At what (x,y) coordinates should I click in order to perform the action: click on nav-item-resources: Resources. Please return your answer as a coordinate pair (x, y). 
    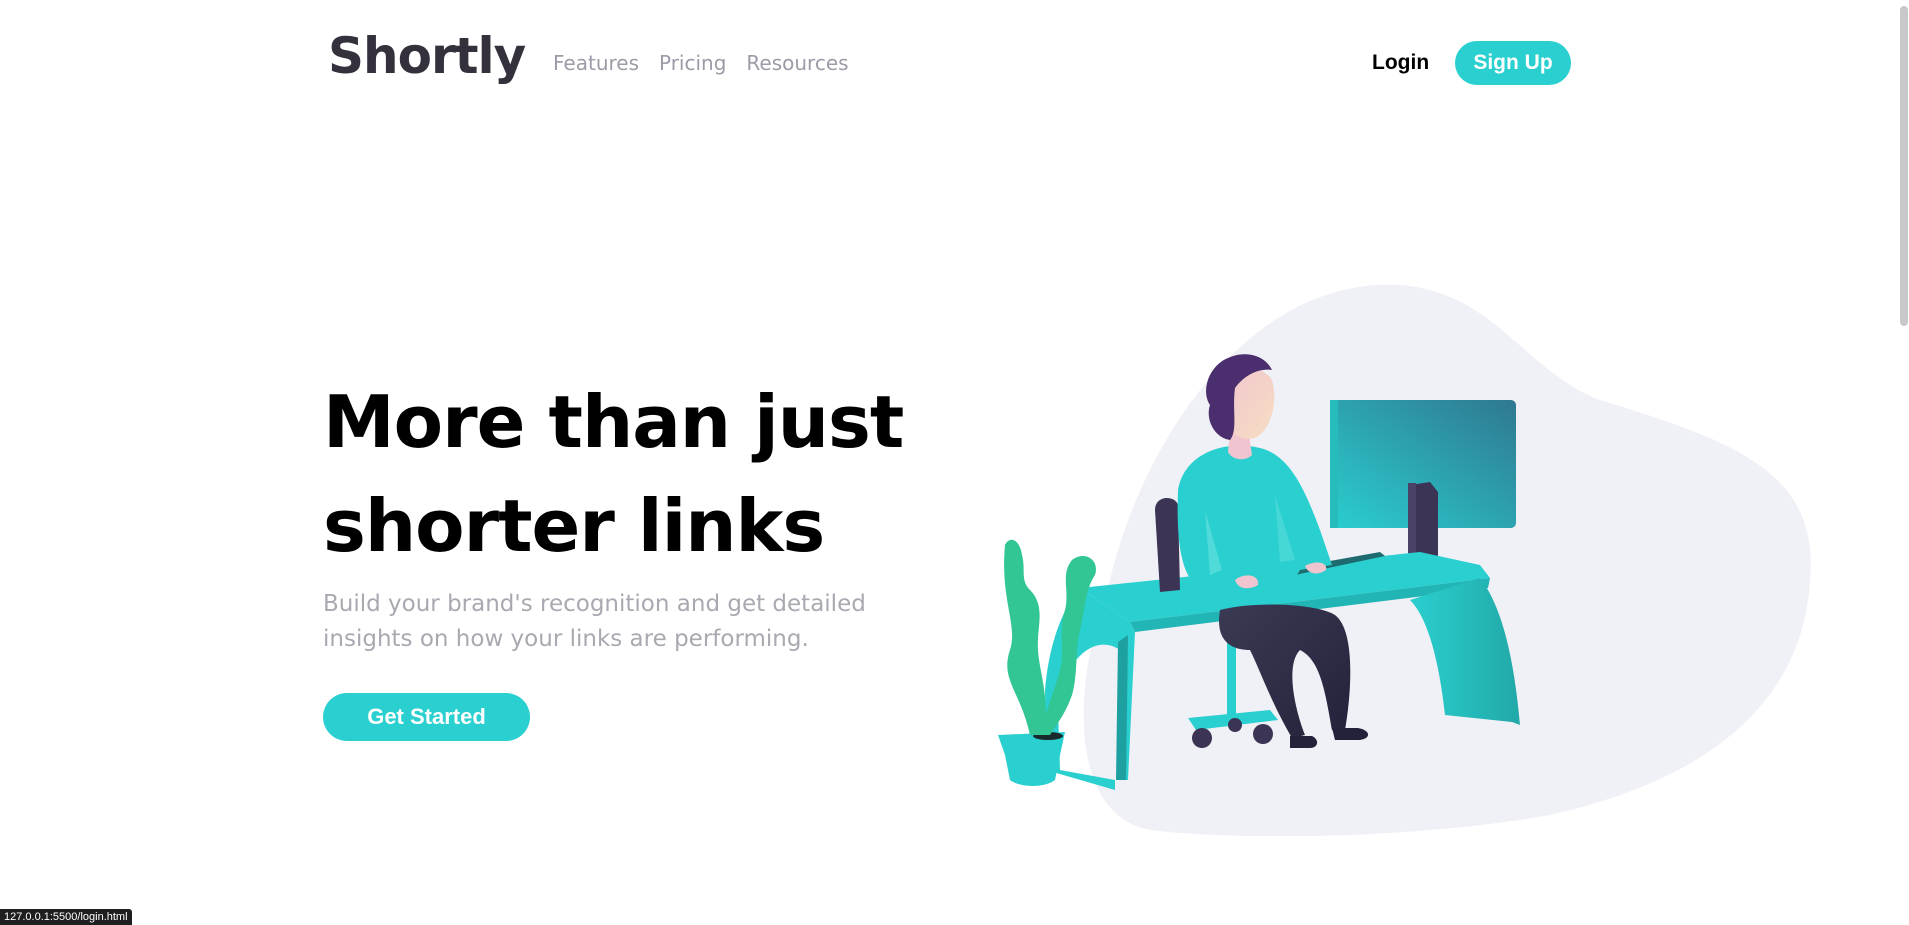
    Looking at the image, I should click on (797, 63).